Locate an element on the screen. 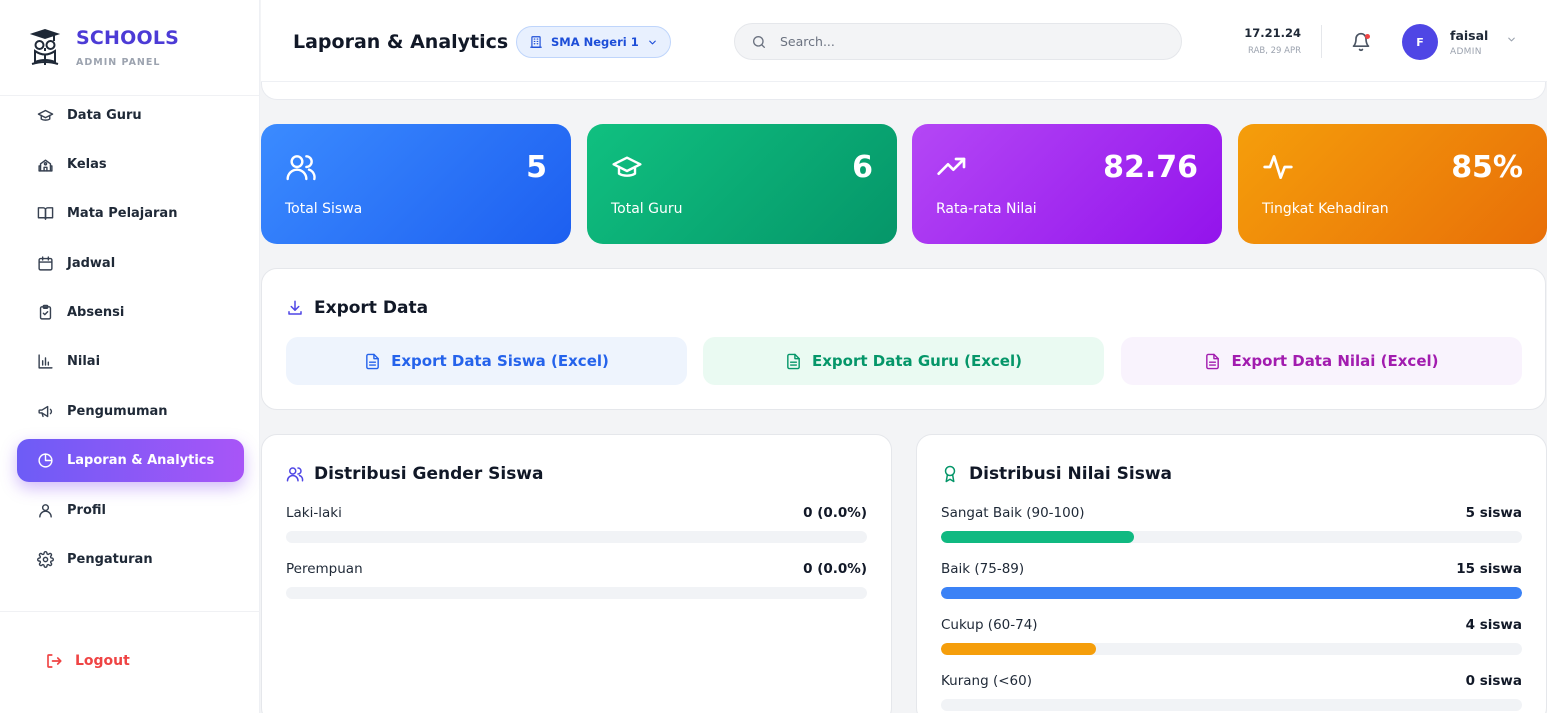 The image size is (1547, 713). export-siswa-button: Export Data Siswa (Excel) is located at coordinates (486, 361).